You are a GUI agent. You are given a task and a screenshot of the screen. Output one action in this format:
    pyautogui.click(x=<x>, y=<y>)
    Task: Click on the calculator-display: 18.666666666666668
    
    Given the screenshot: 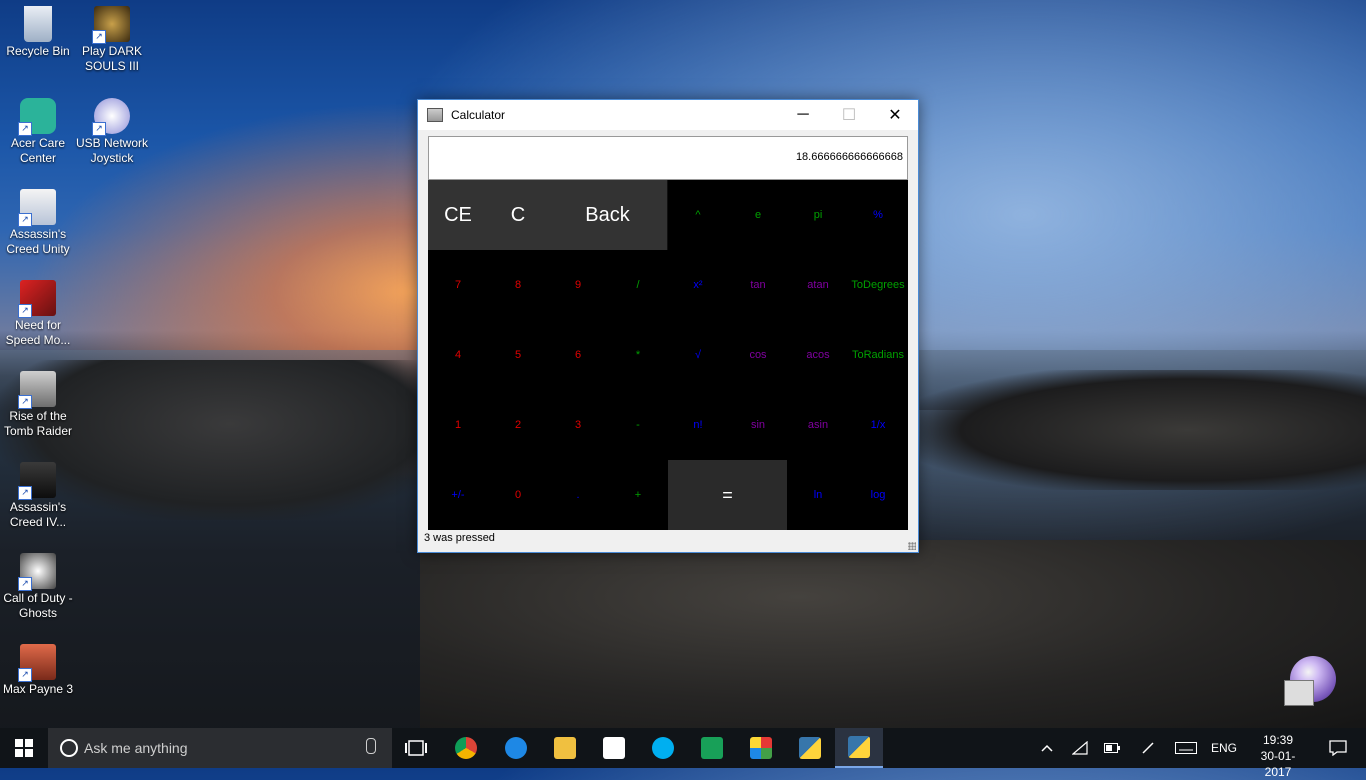 What is the action you would take?
    pyautogui.click(x=668, y=158)
    